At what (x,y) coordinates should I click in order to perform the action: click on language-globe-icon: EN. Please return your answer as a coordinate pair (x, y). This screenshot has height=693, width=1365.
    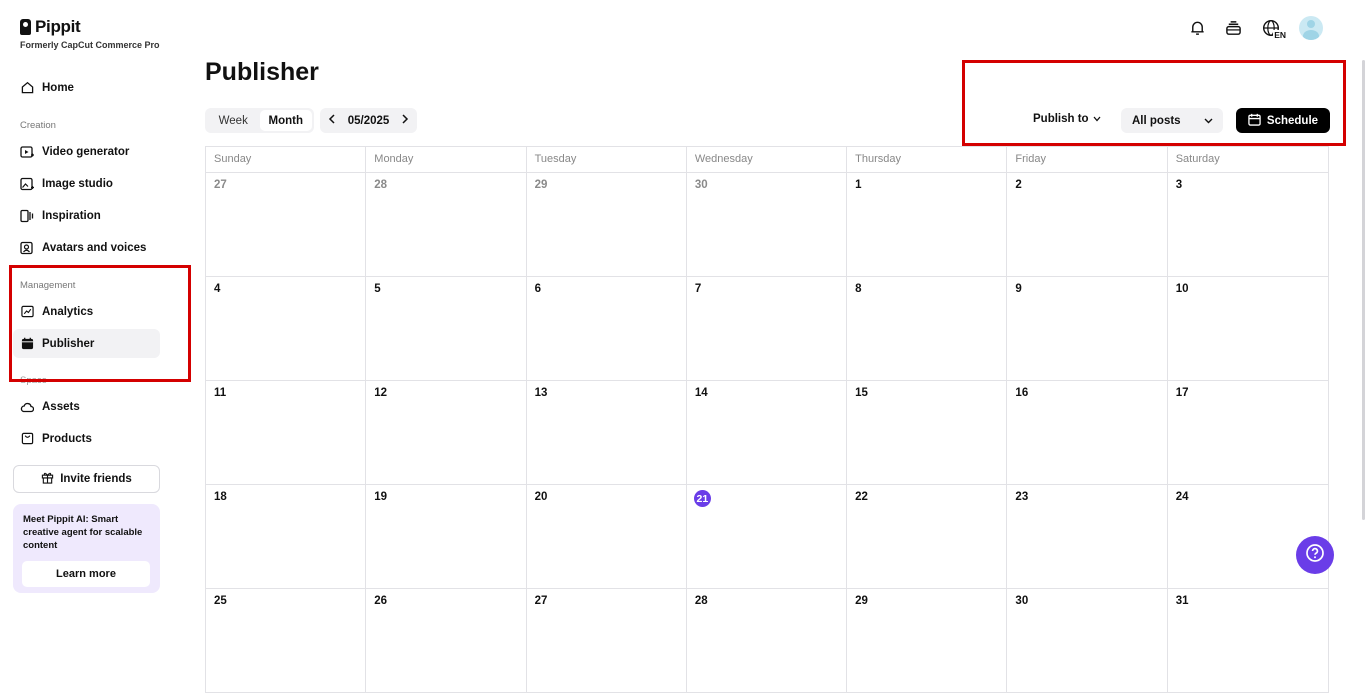
    Looking at the image, I should click on (1273, 29).